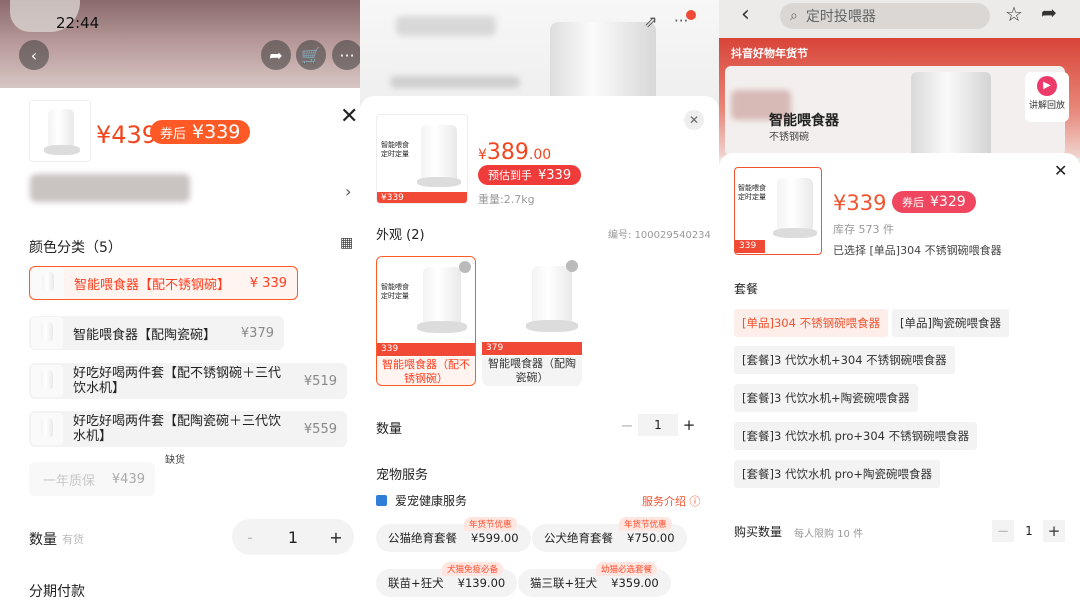 This screenshot has height=608, width=1080. Describe the element at coordinates (507, 152) in the screenshot. I see `price-int: 389` at that location.